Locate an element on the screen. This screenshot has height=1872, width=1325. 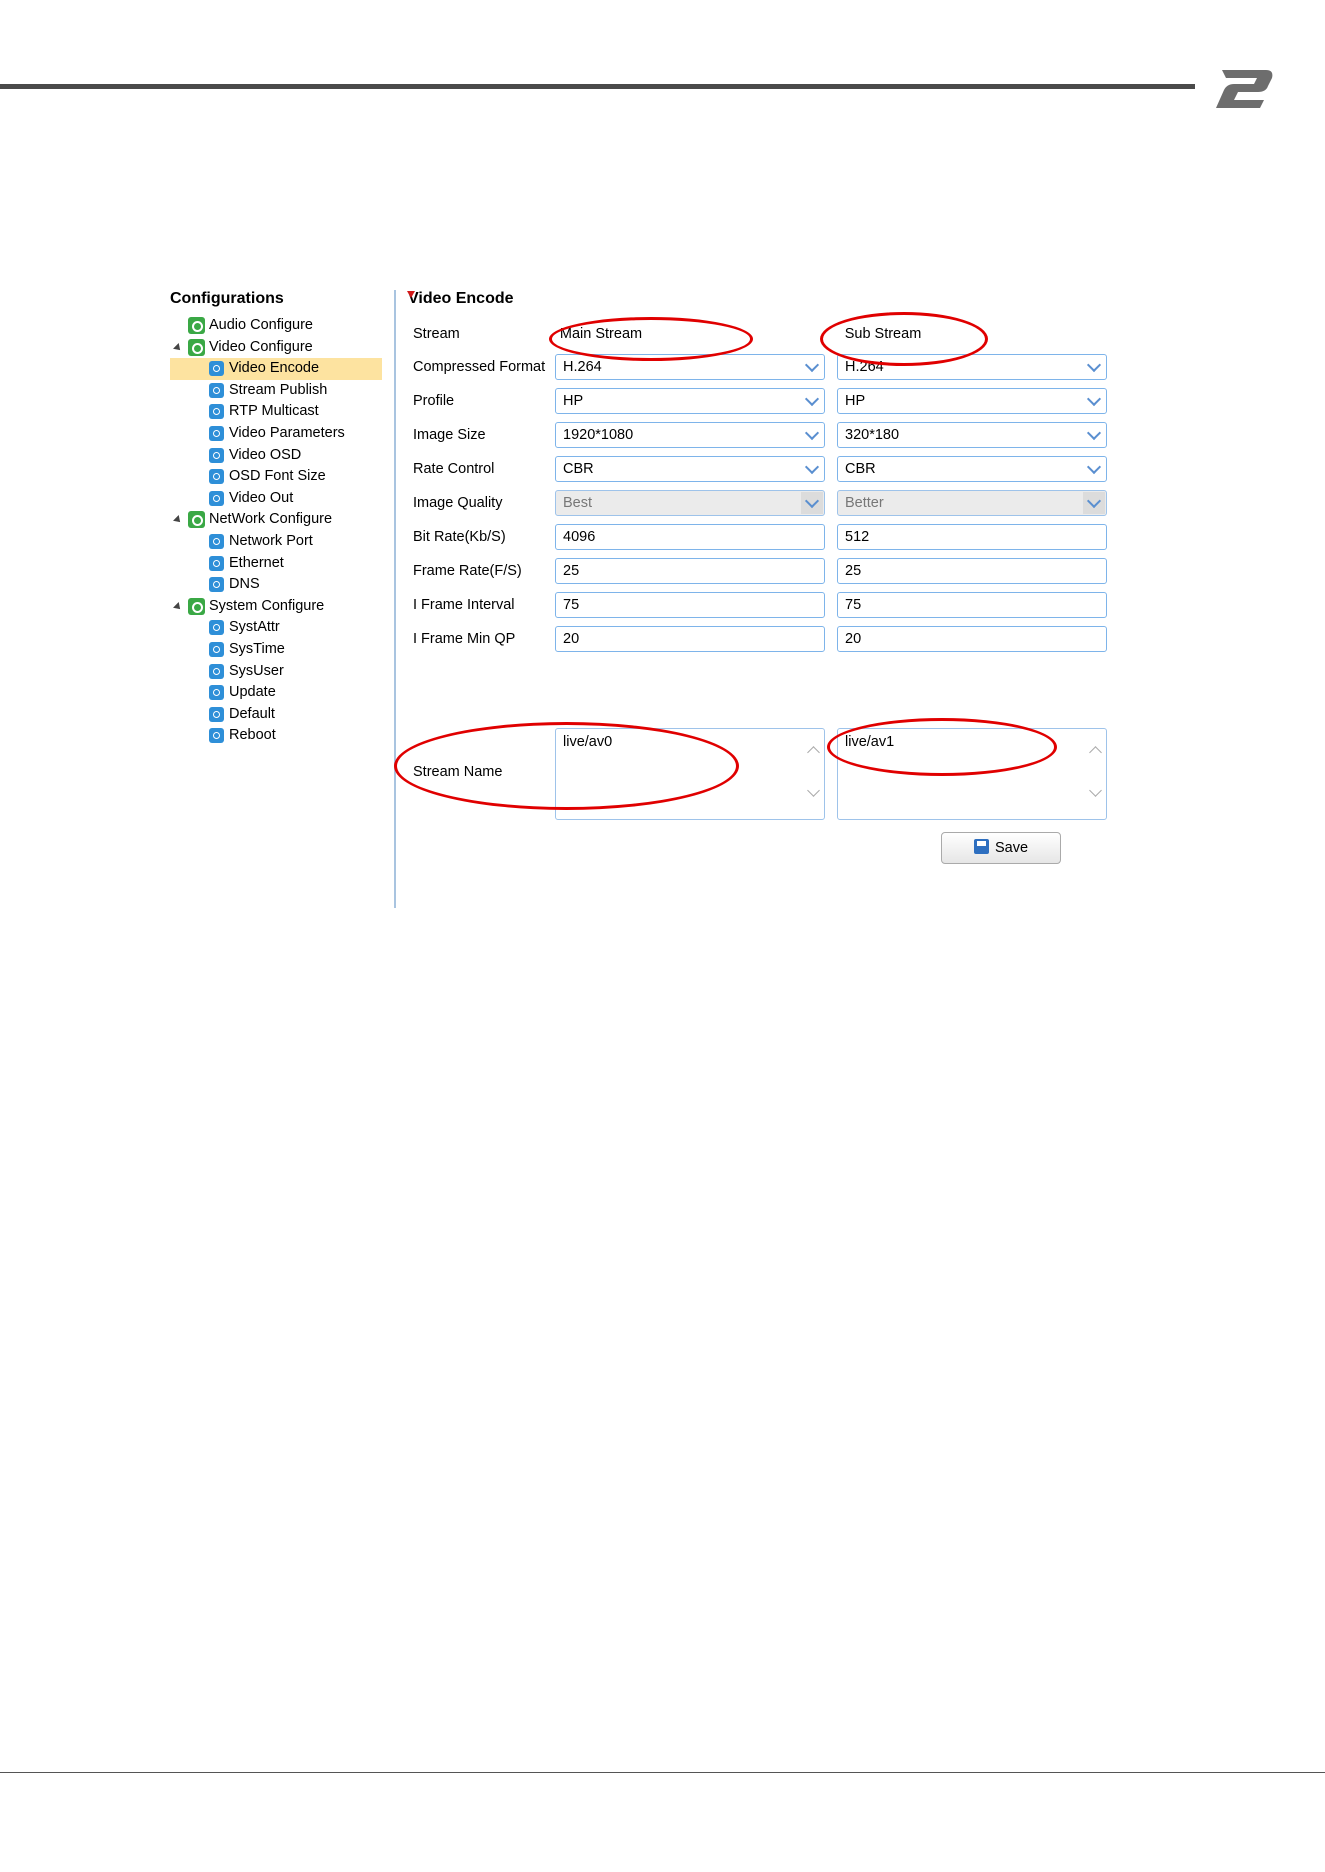
sidebar-item-reboot: Reboot is located at coordinates (278, 736).